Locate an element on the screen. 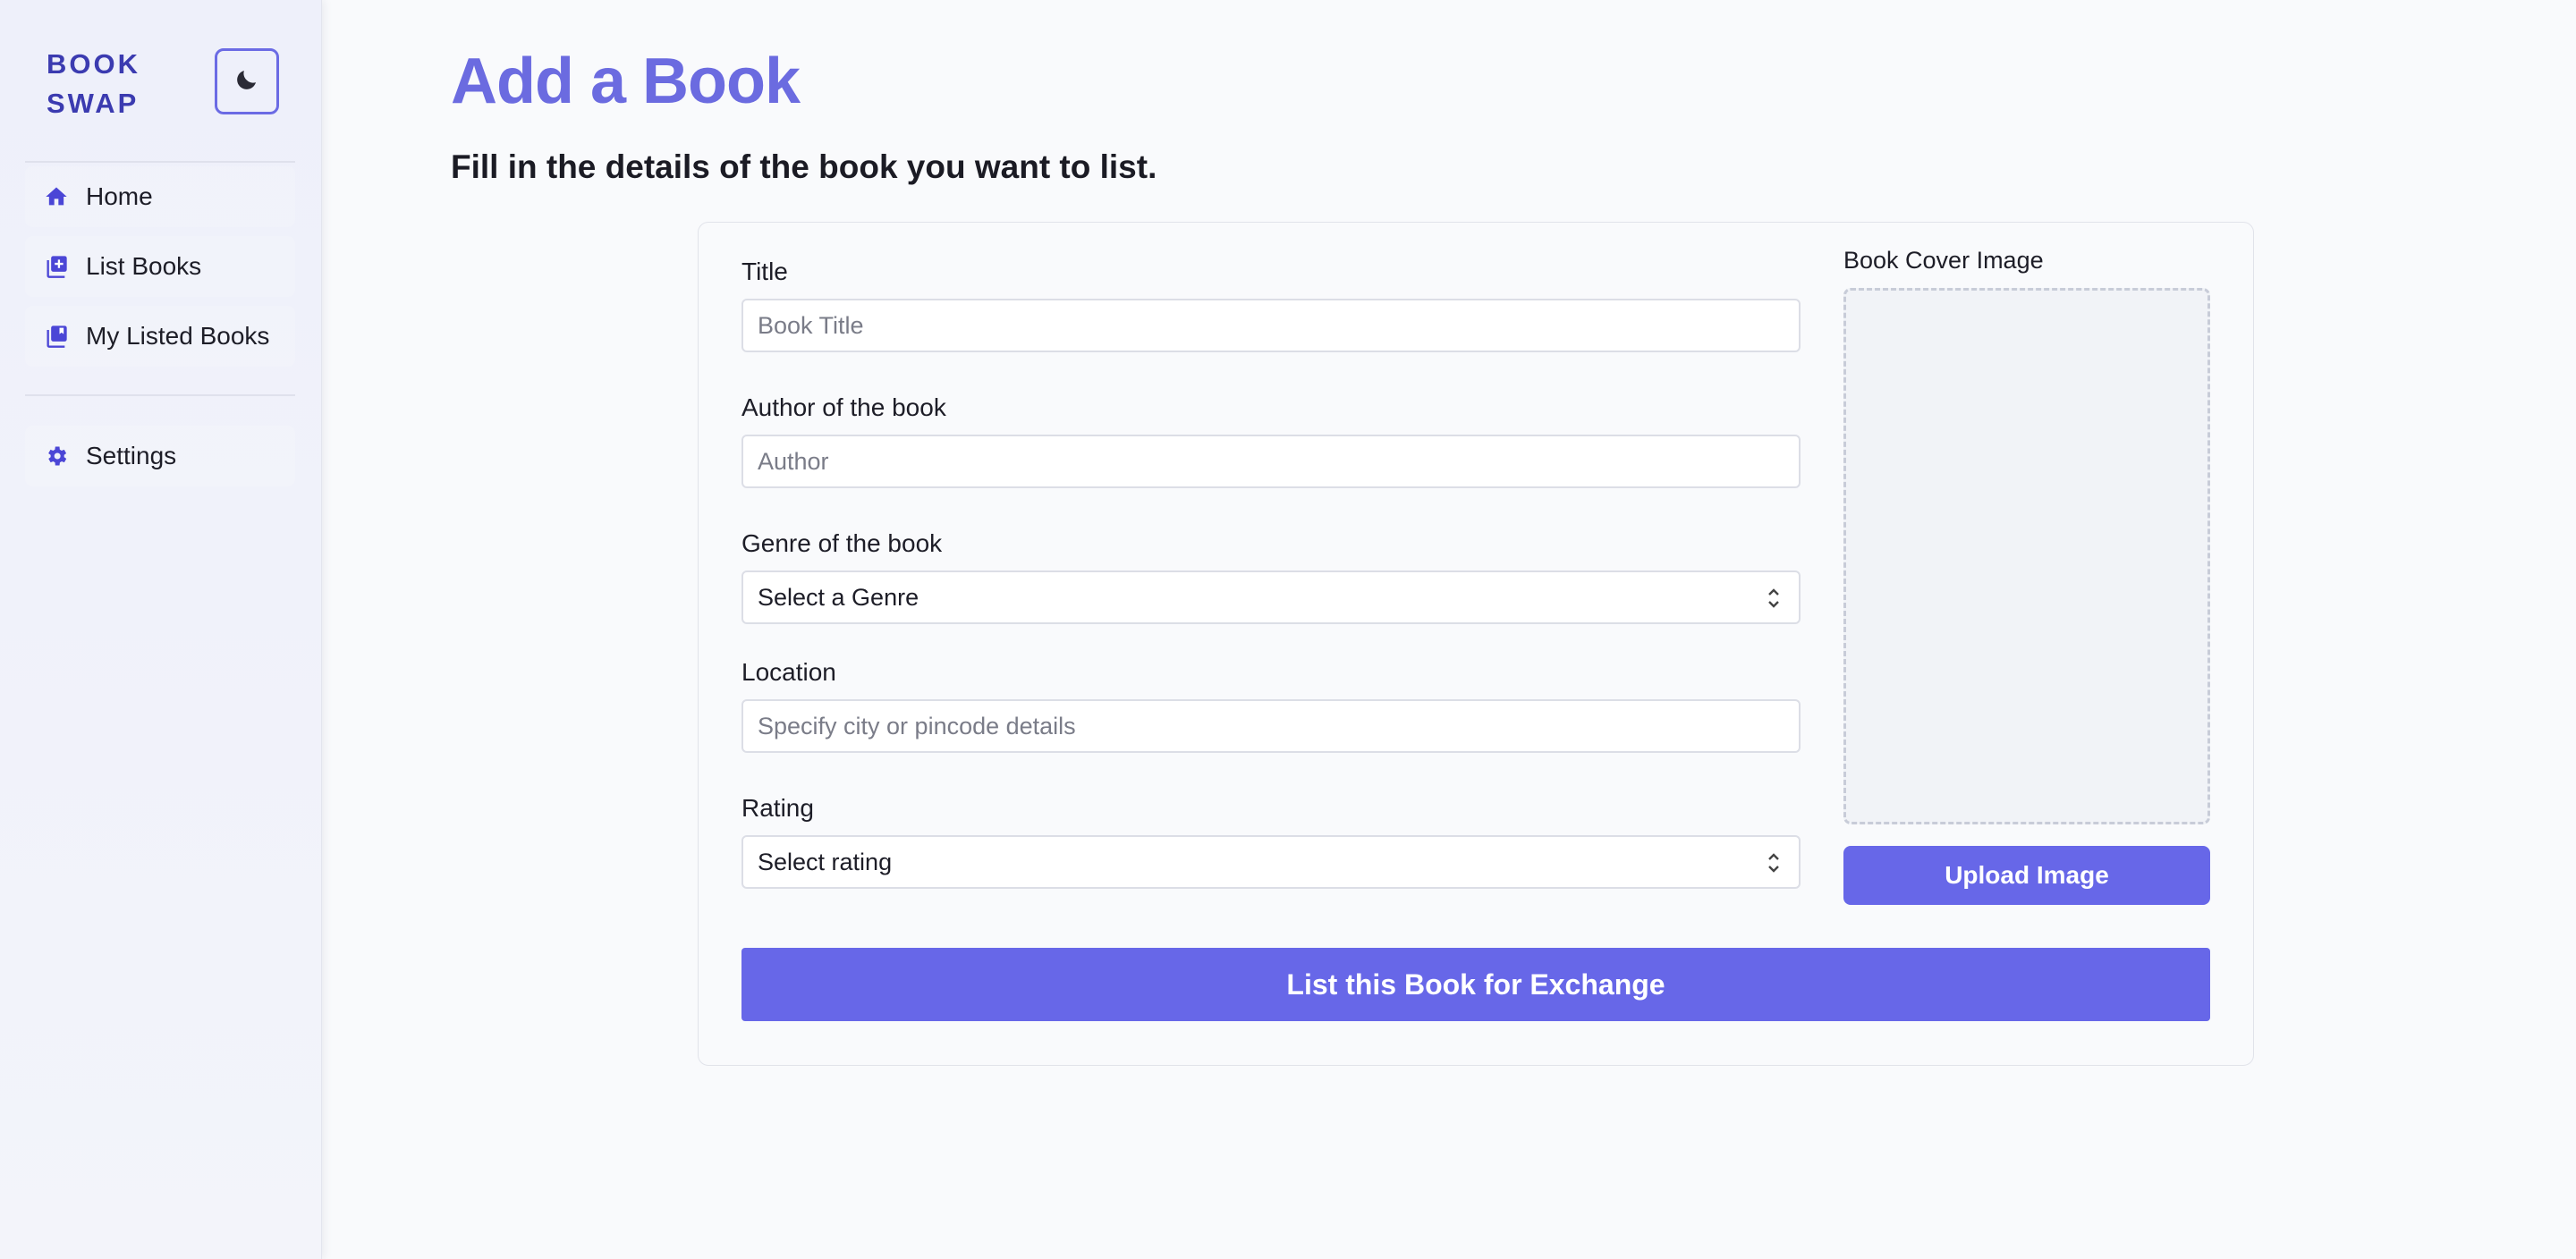 Image resolution: width=2576 pixels, height=1259 pixels. gear-icon is located at coordinates (56, 456).